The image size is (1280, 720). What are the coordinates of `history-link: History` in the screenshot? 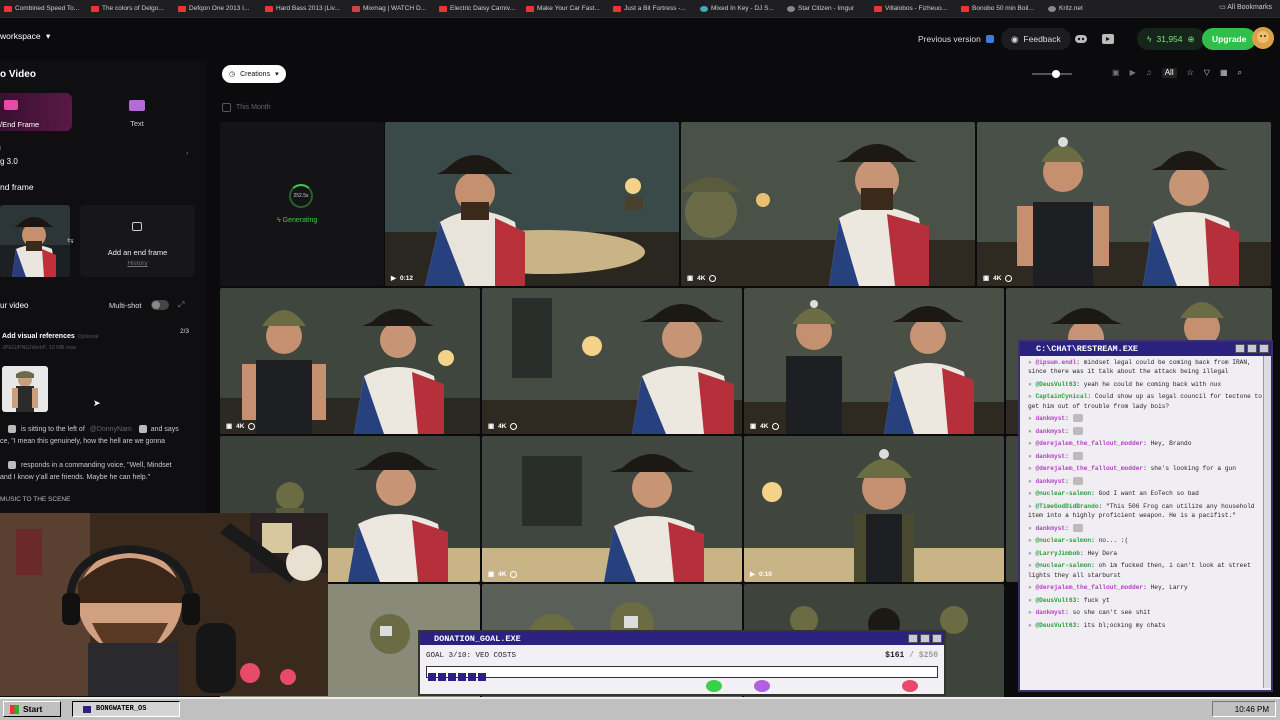 It's located at (137, 263).